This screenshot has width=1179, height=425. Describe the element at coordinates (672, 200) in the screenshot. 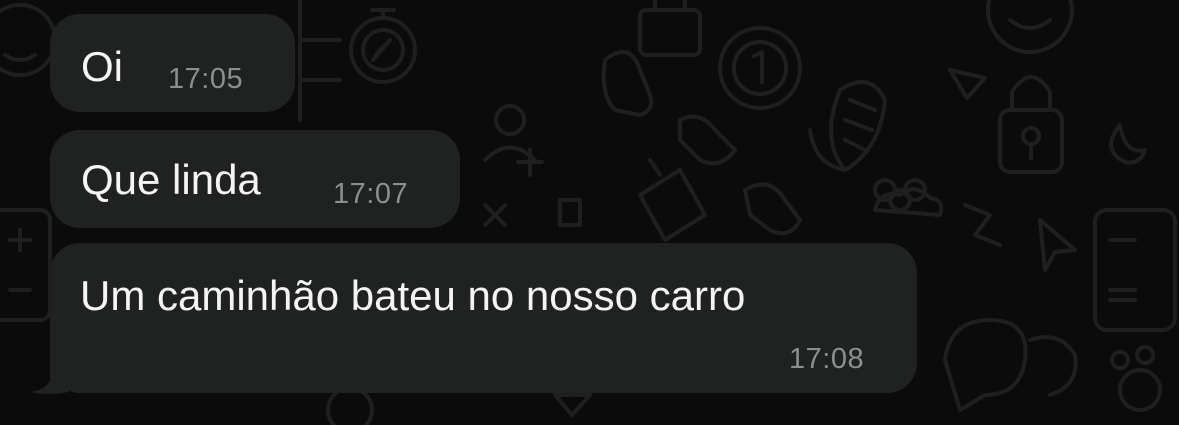

I see `bottle-doodle-icon` at that location.